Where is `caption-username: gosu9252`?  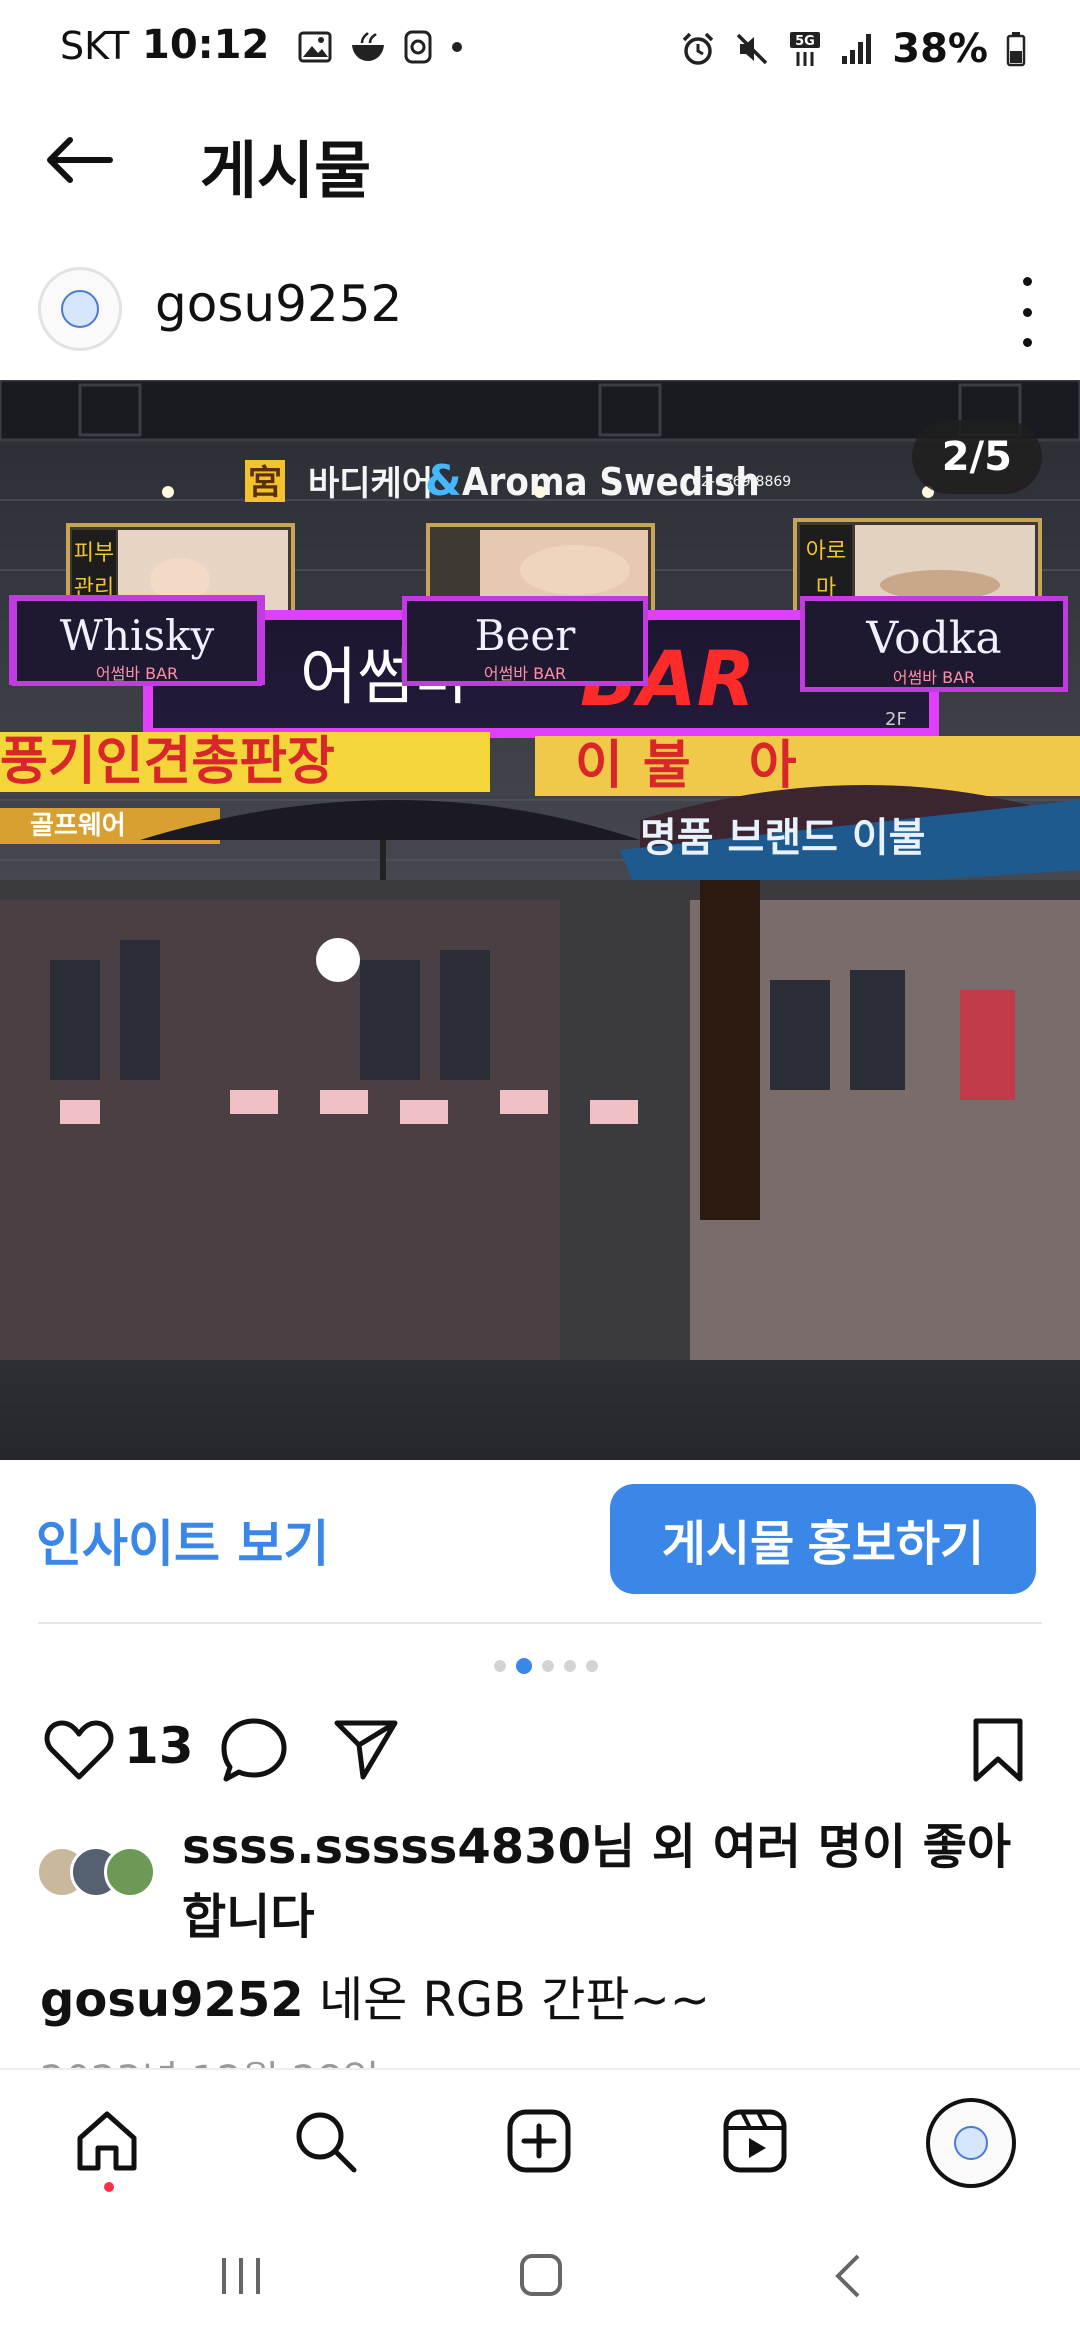 caption-username: gosu9252 is located at coordinates (172, 2000).